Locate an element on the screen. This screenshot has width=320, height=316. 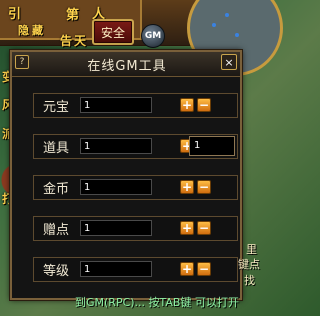
help-button: ? is located at coordinates (22, 62).